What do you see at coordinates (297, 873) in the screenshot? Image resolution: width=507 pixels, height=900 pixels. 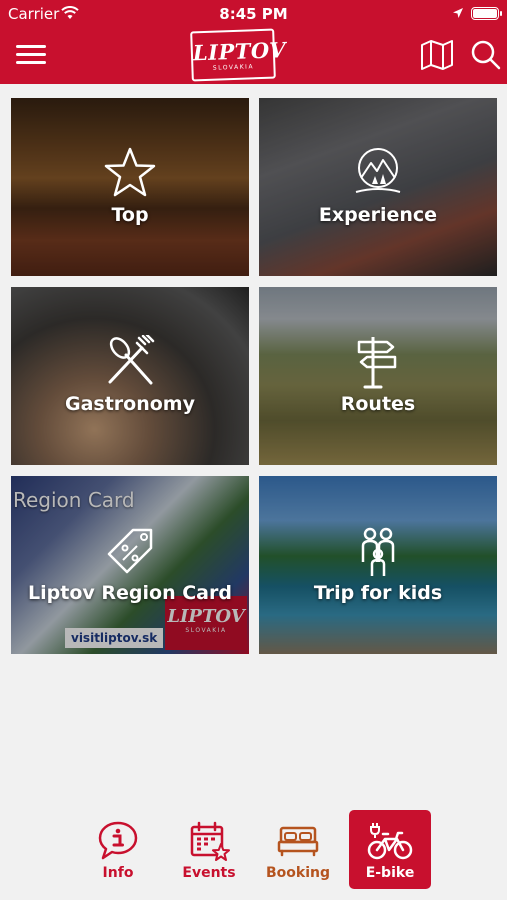 I see `tab-booking-label: Booking` at bounding box center [297, 873].